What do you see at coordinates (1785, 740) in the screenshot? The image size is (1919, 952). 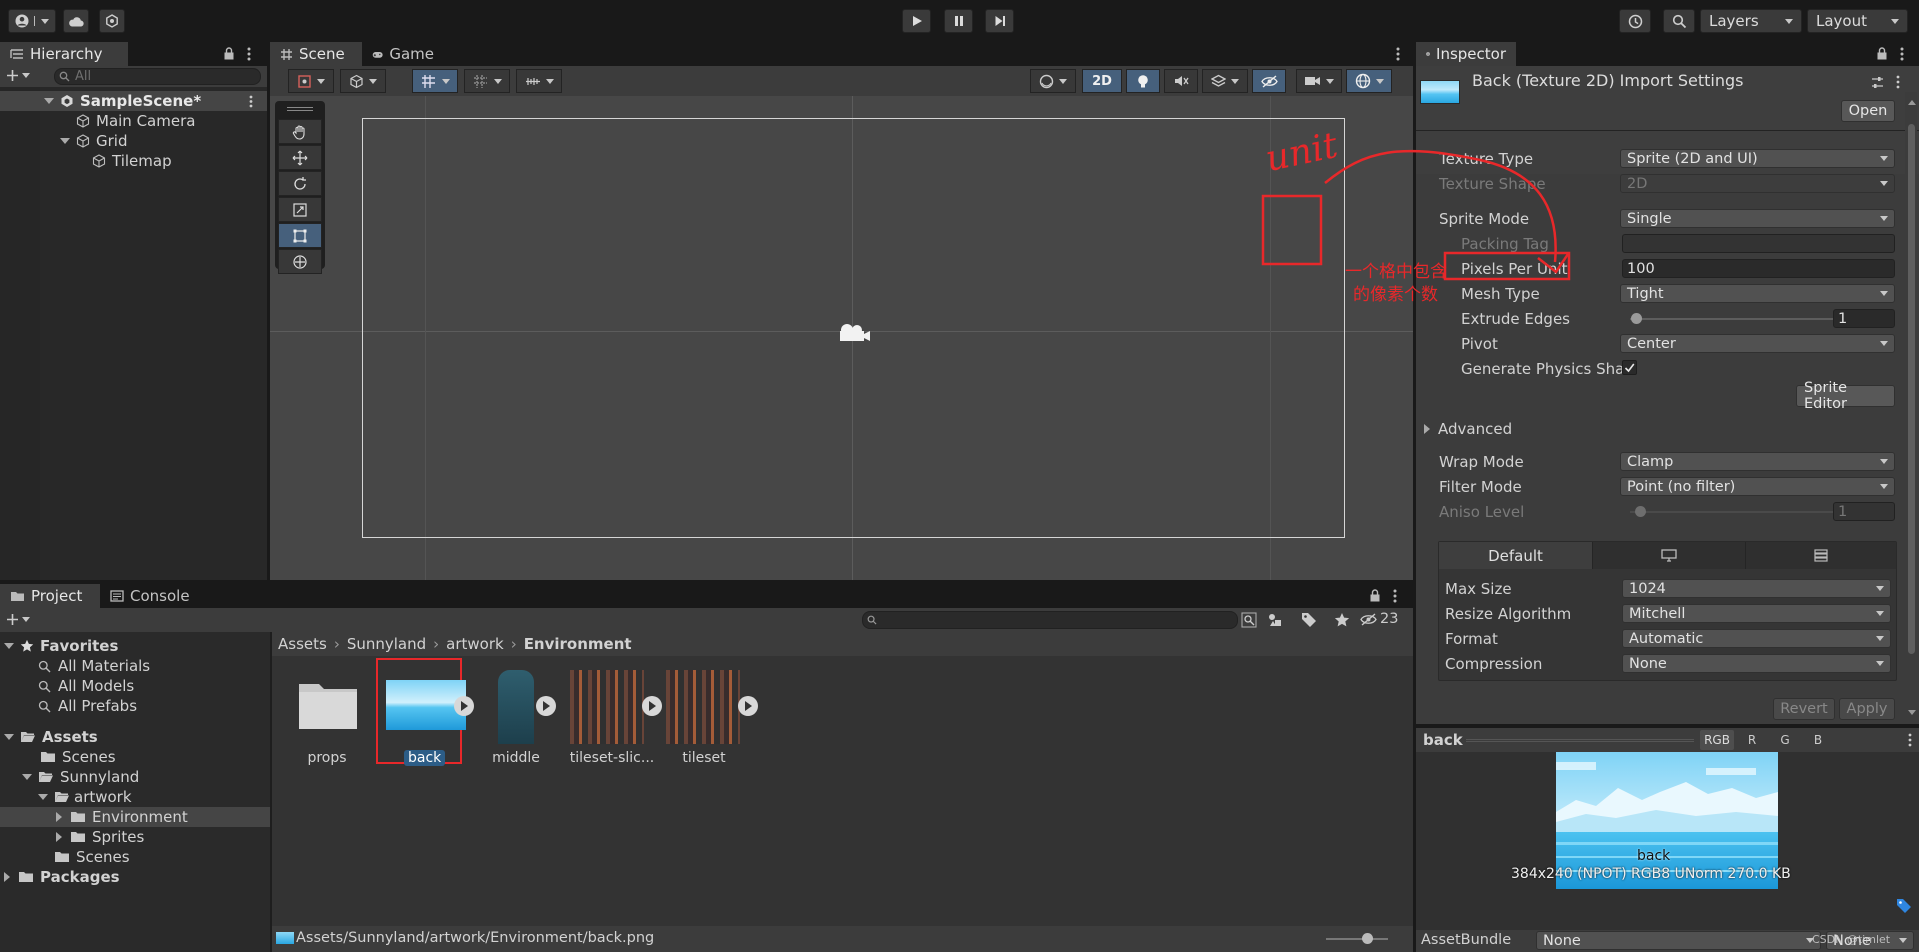 I see `channel-g-toggle: G` at bounding box center [1785, 740].